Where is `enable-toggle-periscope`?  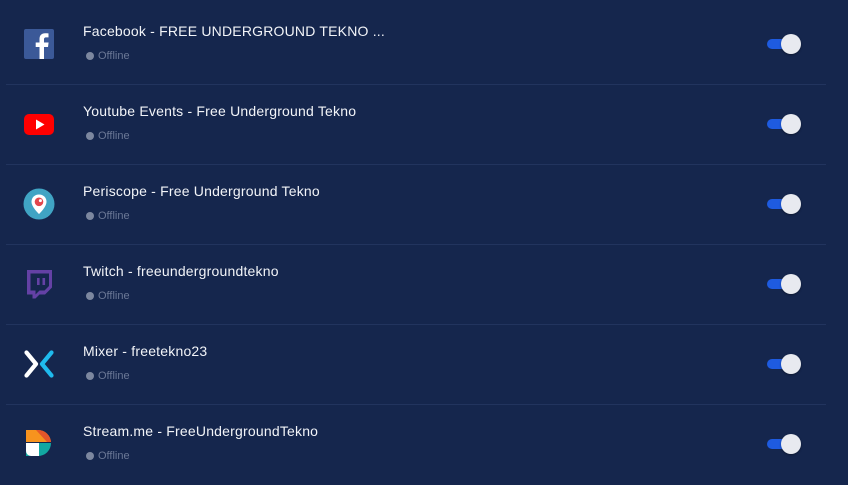 enable-toggle-periscope is located at coordinates (785, 204).